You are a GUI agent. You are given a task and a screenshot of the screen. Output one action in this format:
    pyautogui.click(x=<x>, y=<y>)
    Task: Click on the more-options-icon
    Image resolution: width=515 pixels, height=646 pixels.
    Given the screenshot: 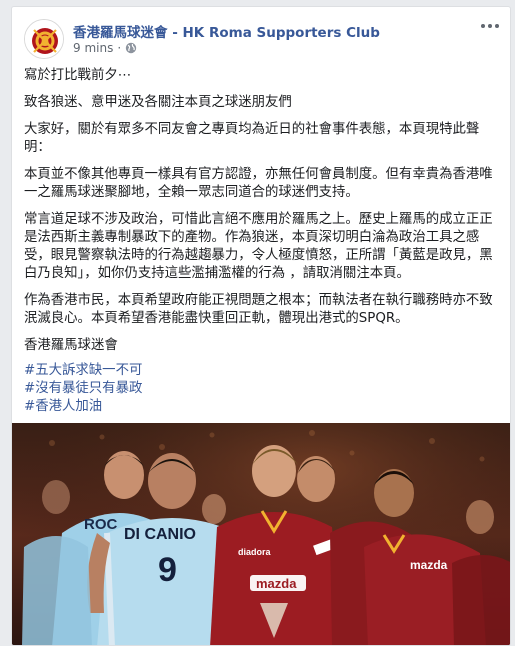 What is the action you would take?
    pyautogui.click(x=490, y=26)
    